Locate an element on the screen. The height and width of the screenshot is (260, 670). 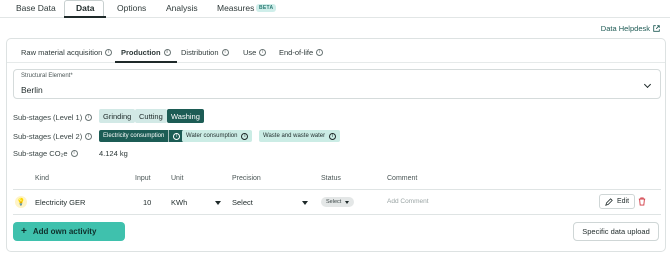
column-header-unit: Unit is located at coordinates (177, 178).